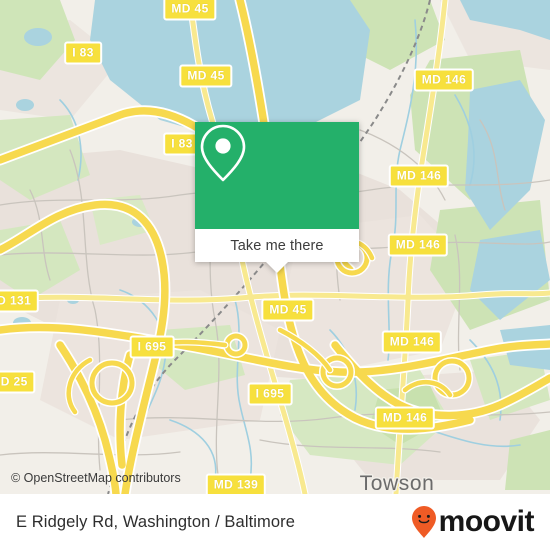  I want to click on popup-pointer-tail, so click(277, 267).